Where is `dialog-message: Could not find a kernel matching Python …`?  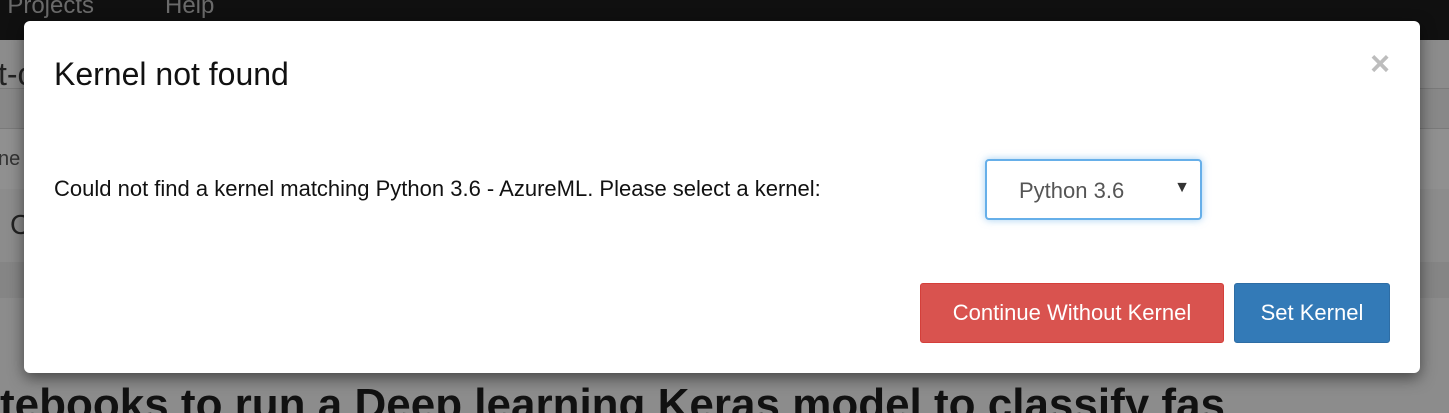 dialog-message: Could not find a kernel matching Python … is located at coordinates (437, 188).